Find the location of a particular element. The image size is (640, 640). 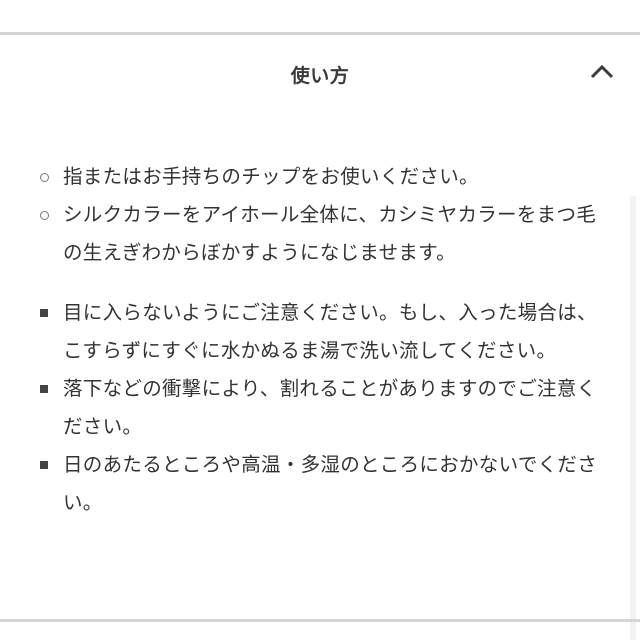

list-item: 日のあたるところや高温・多湿のところにおかないでください。 is located at coordinates (322, 484).